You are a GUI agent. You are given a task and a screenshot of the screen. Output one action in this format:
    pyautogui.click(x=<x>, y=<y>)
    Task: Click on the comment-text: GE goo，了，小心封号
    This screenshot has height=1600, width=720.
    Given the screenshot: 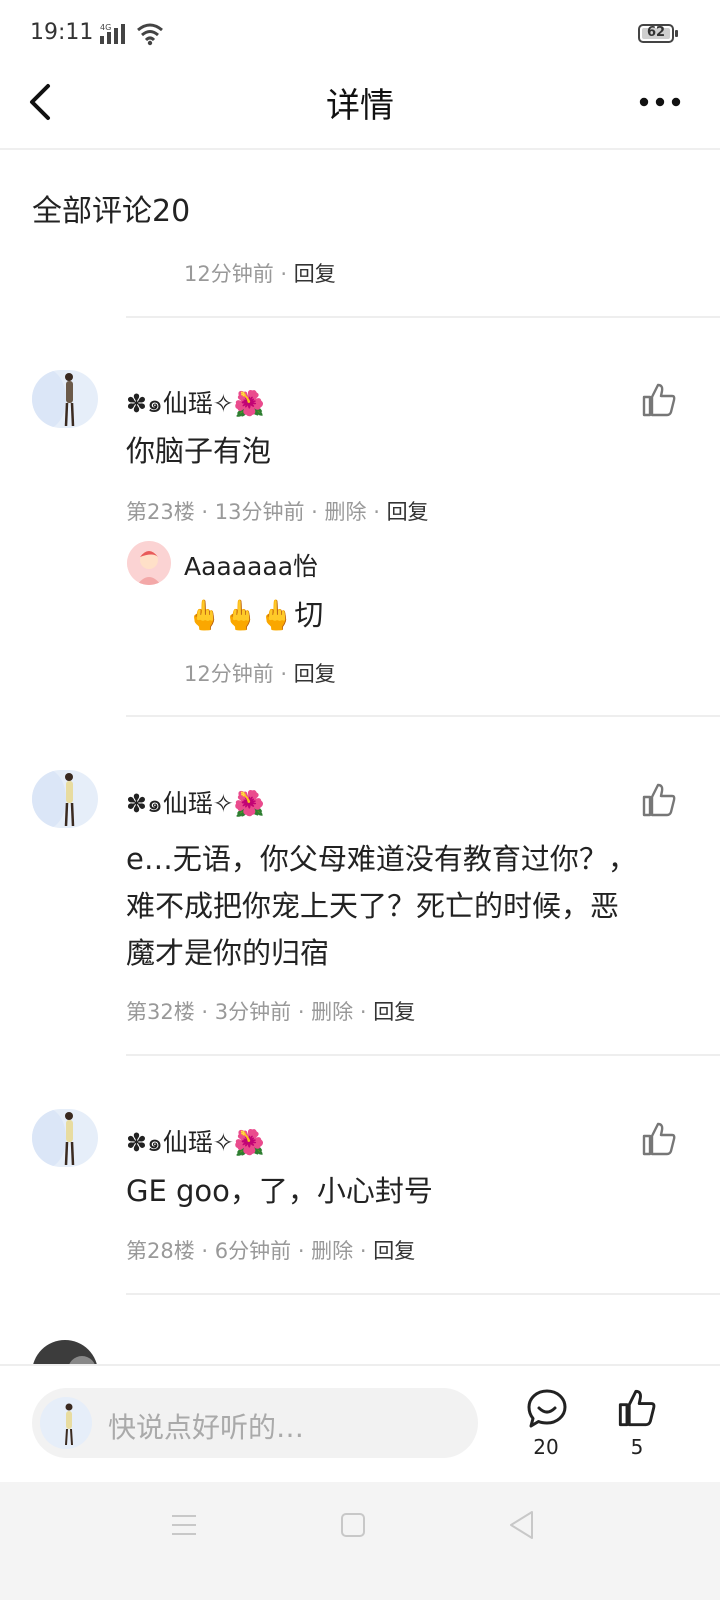 What is the action you would take?
    pyautogui.click(x=279, y=1191)
    